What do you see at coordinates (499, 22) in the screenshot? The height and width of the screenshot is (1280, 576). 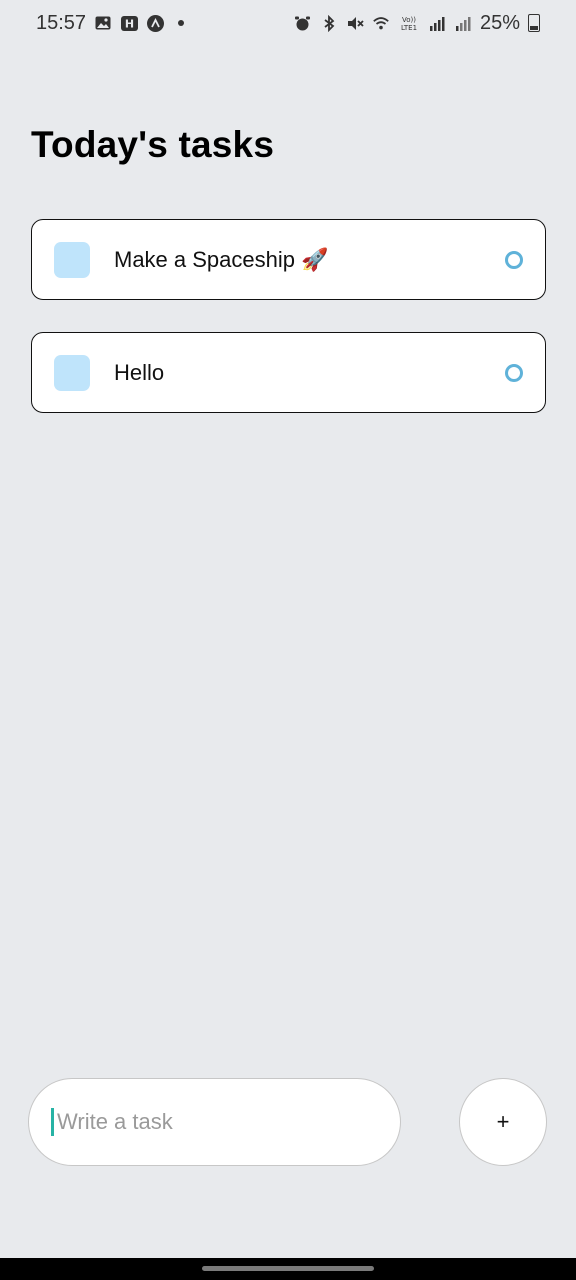 I see `battery-percent: 25%` at bounding box center [499, 22].